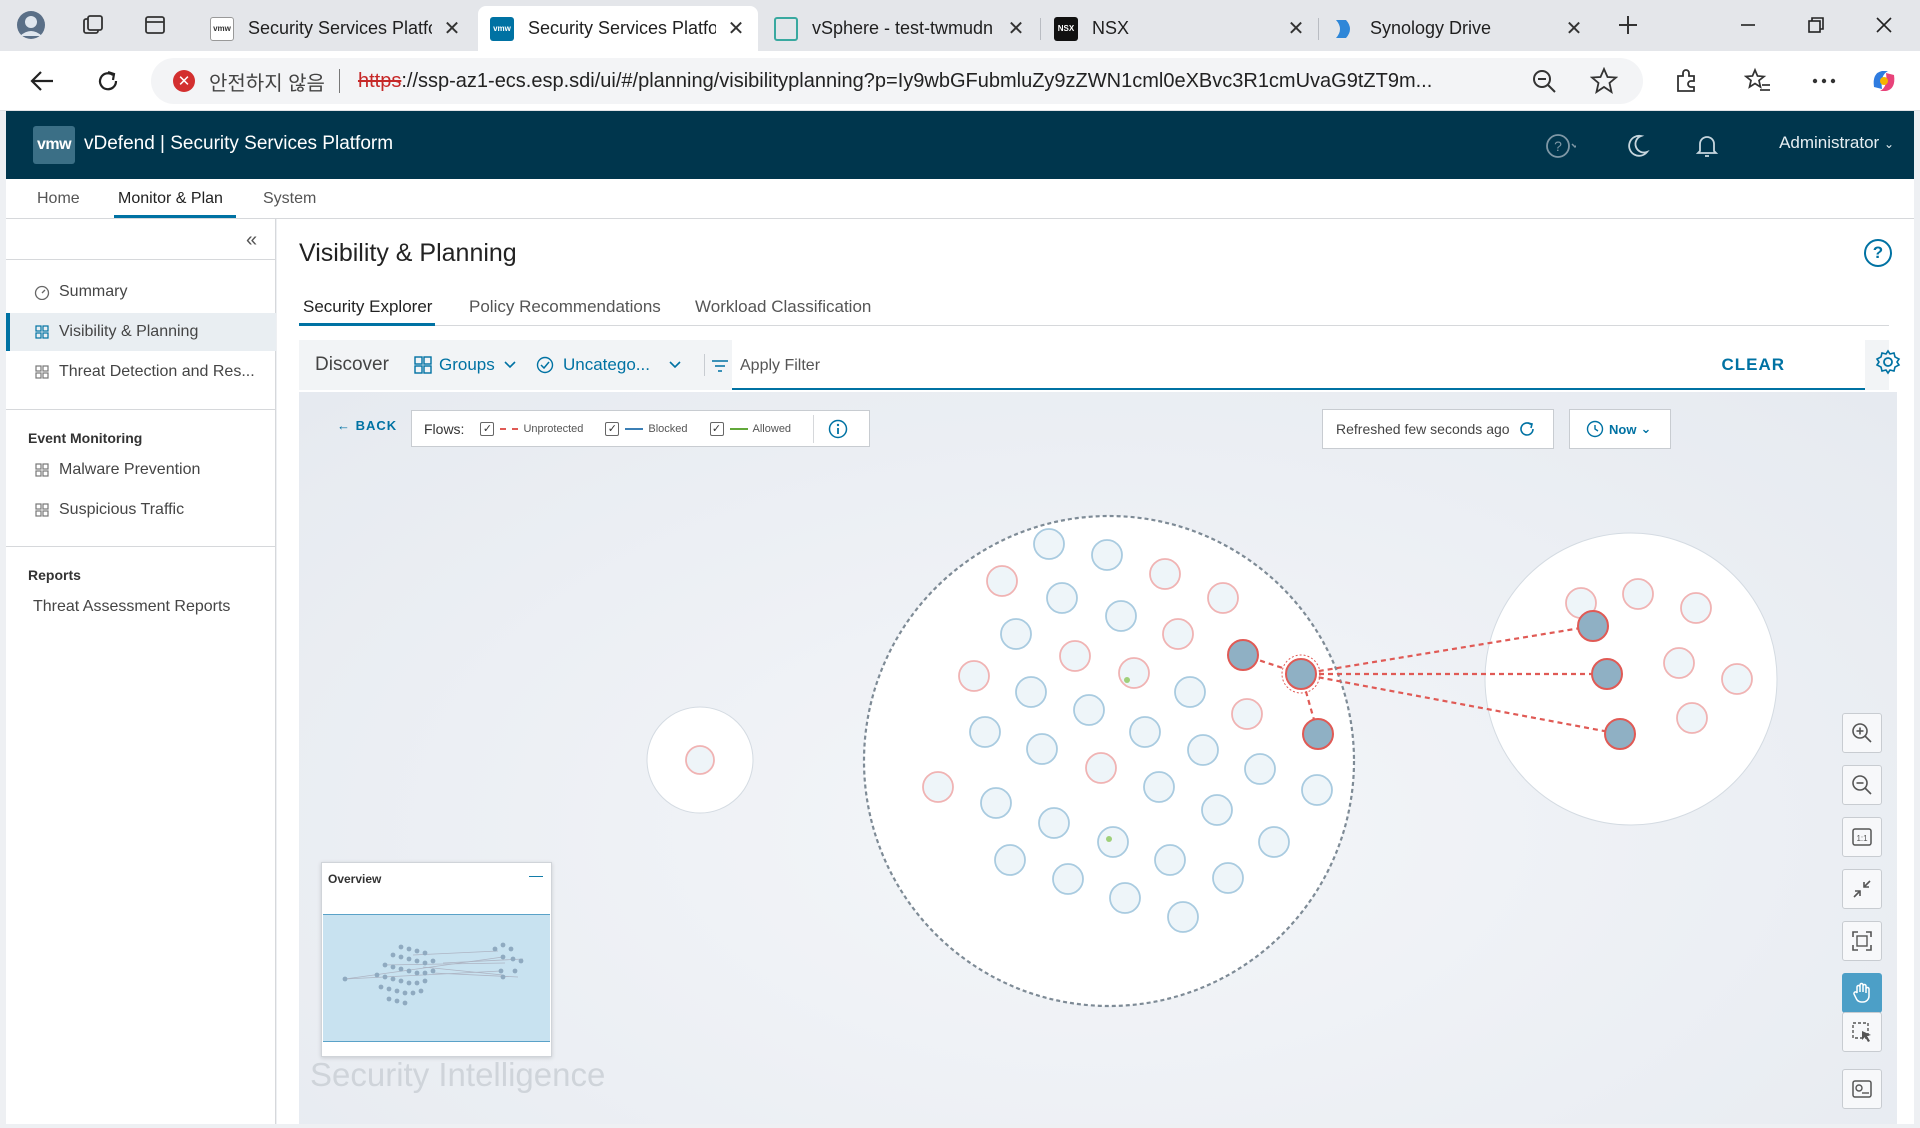  Describe the element at coordinates (1318, 734) in the screenshot. I see `destination-node-flagged` at that location.